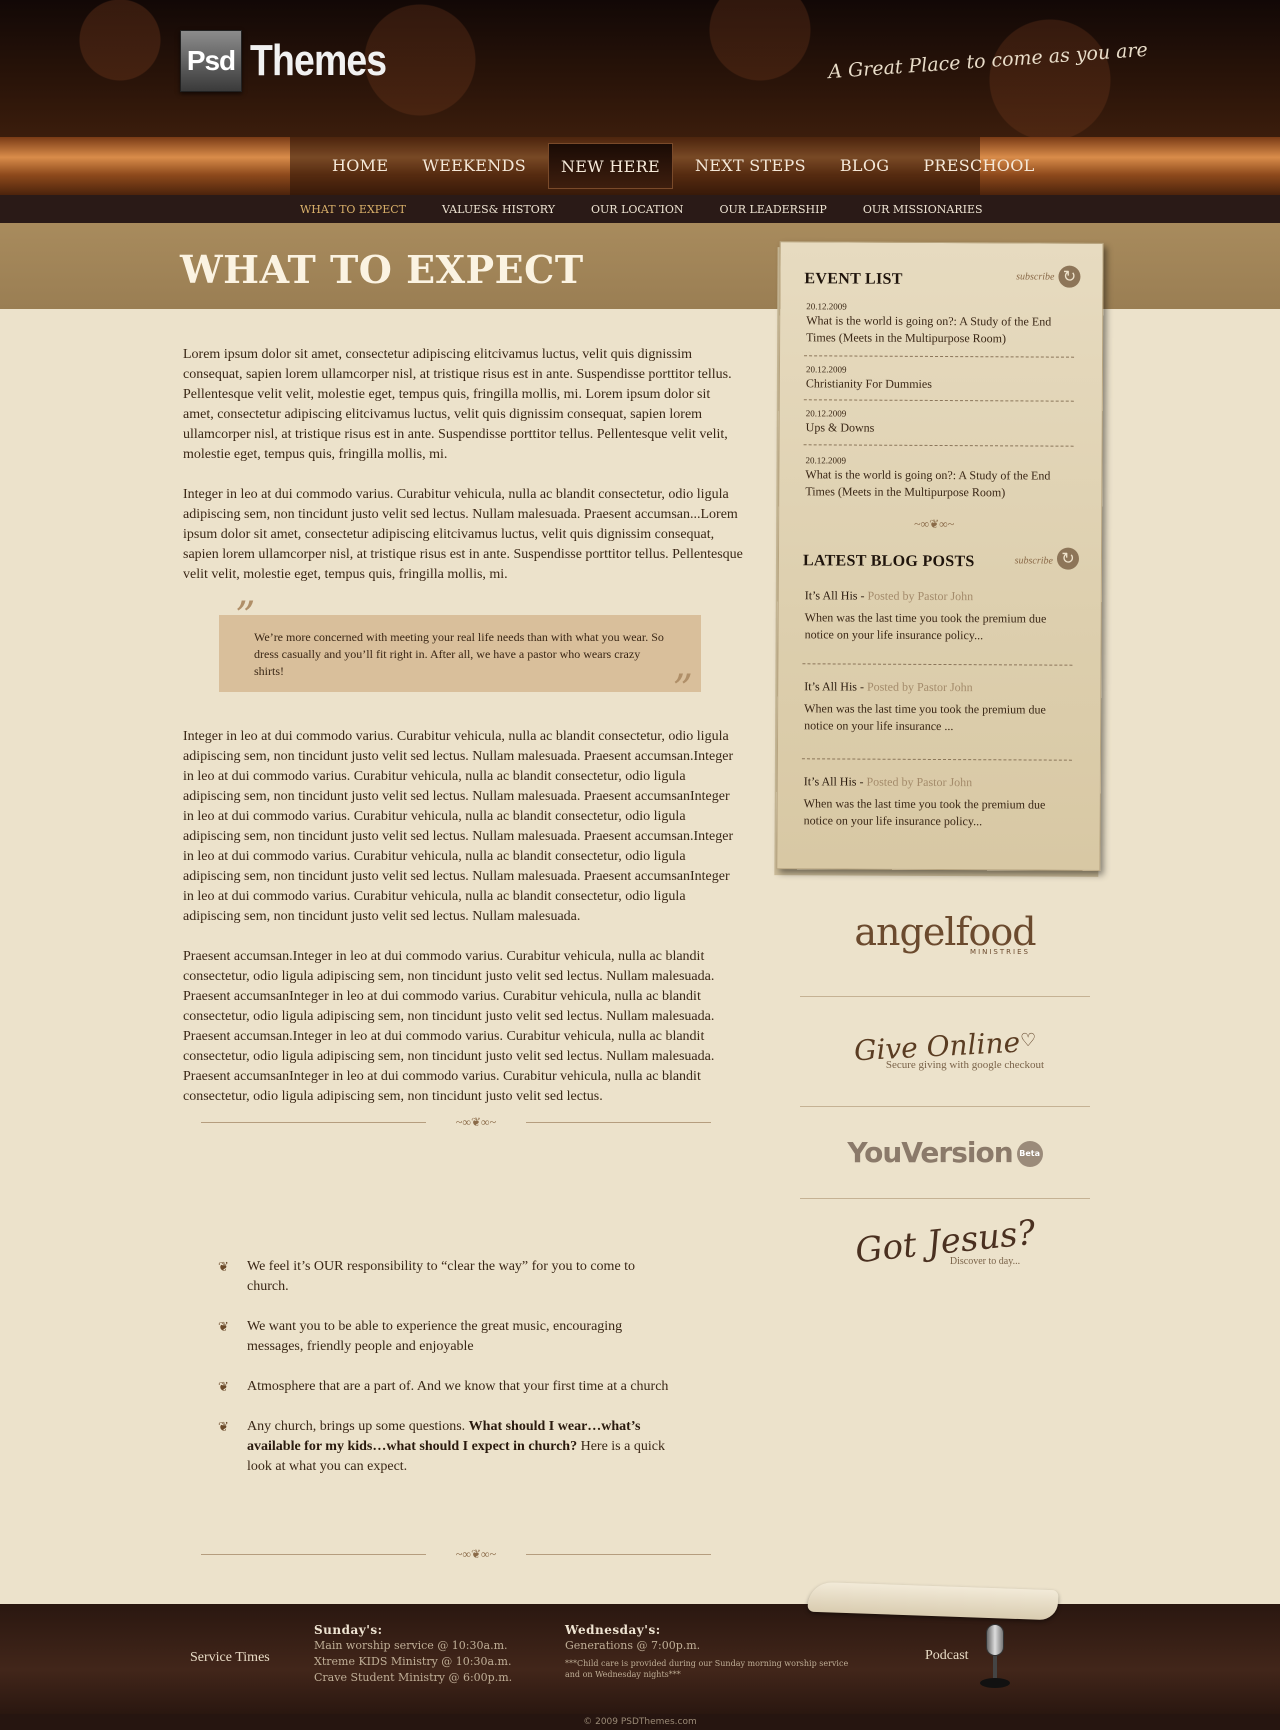 The width and height of the screenshot is (1280, 1730). I want to click on close-quote-icon: ”, so click(682, 690).